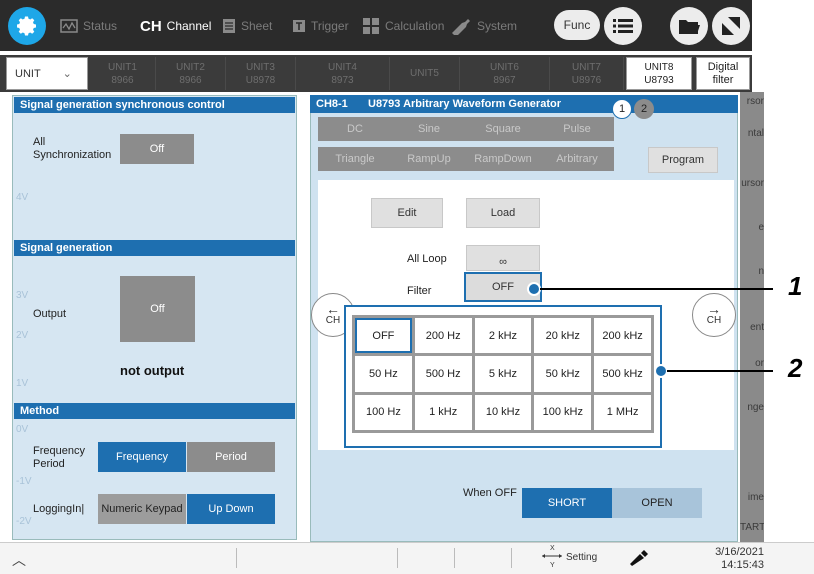 This screenshot has height=574, width=814. Describe the element at coordinates (142, 457) in the screenshot. I see `frequency-option: Frequency` at that location.